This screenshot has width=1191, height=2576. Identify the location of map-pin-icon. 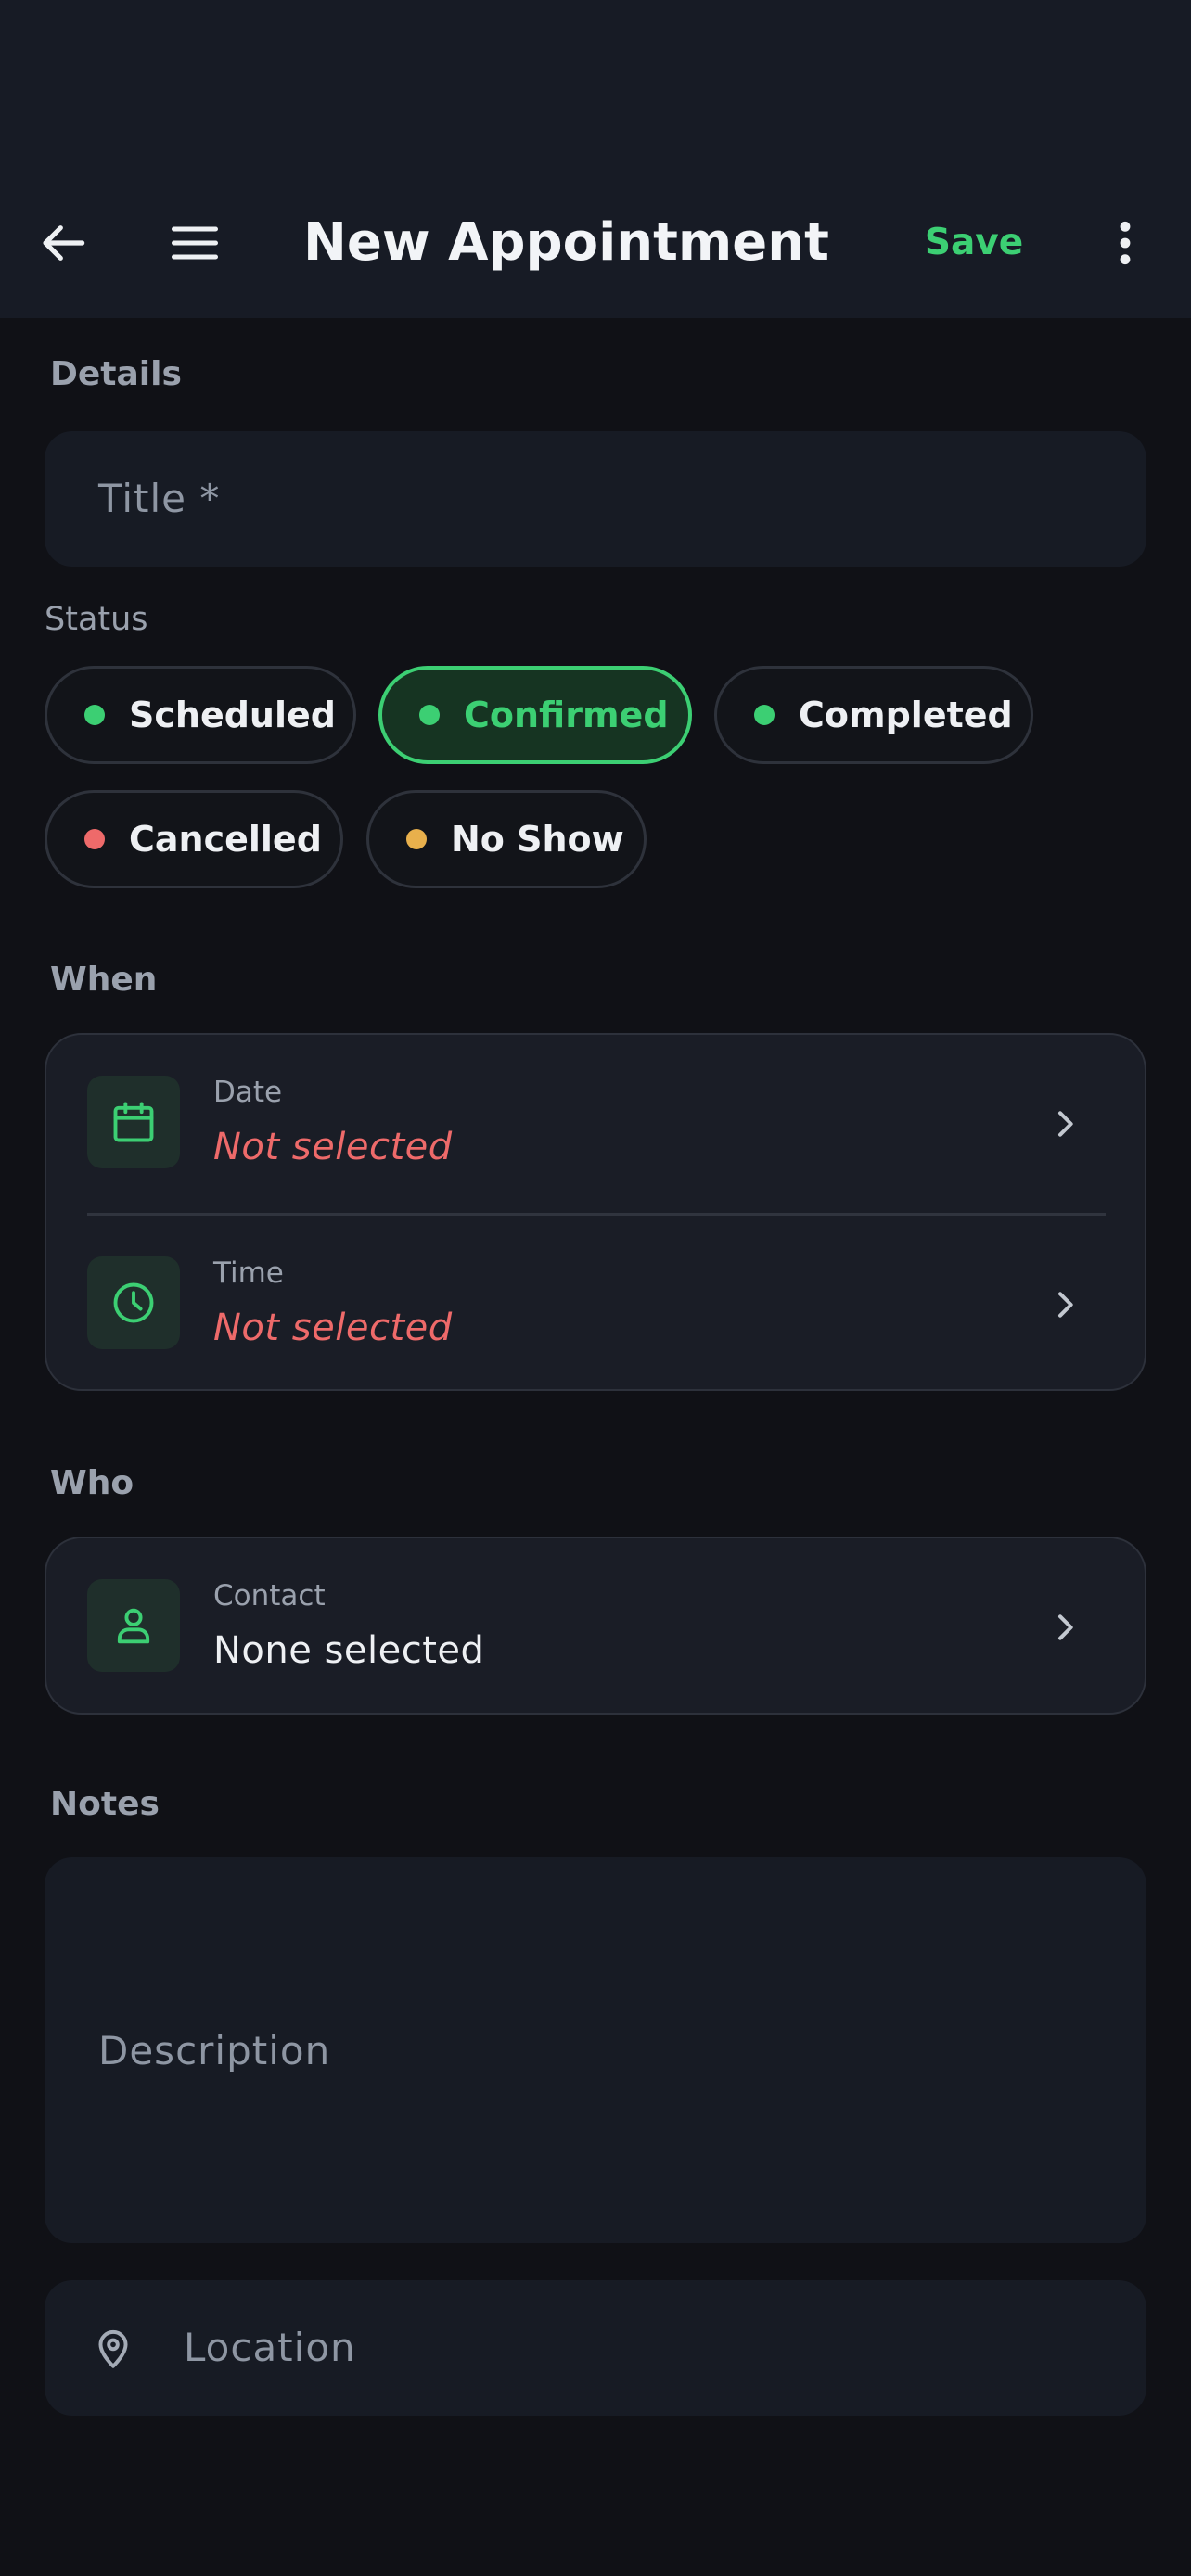
(113, 2349).